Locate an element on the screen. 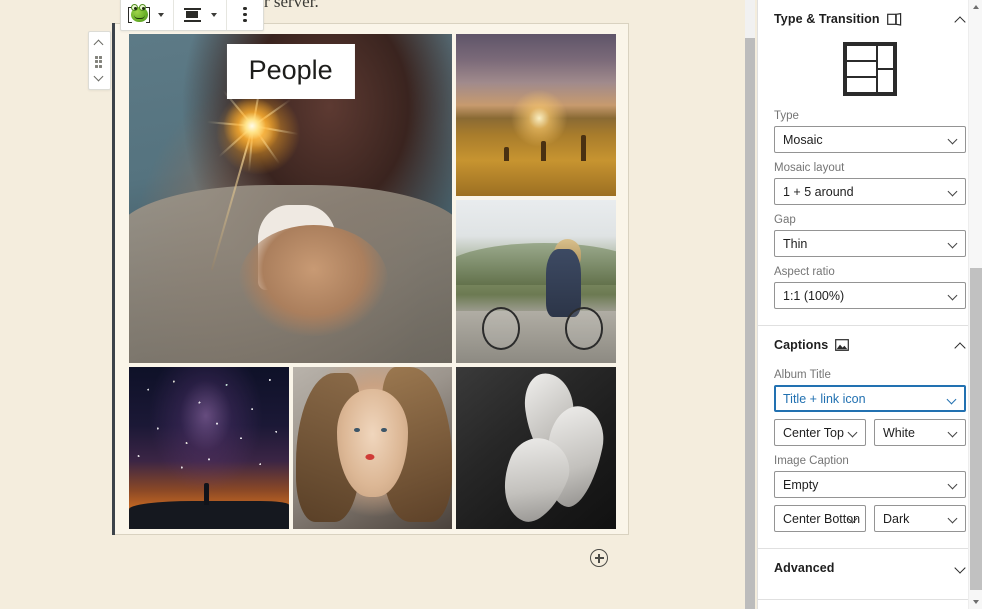 This screenshot has width=982, height=609. label-aspect-ratio: Aspect ratio is located at coordinates (804, 272).